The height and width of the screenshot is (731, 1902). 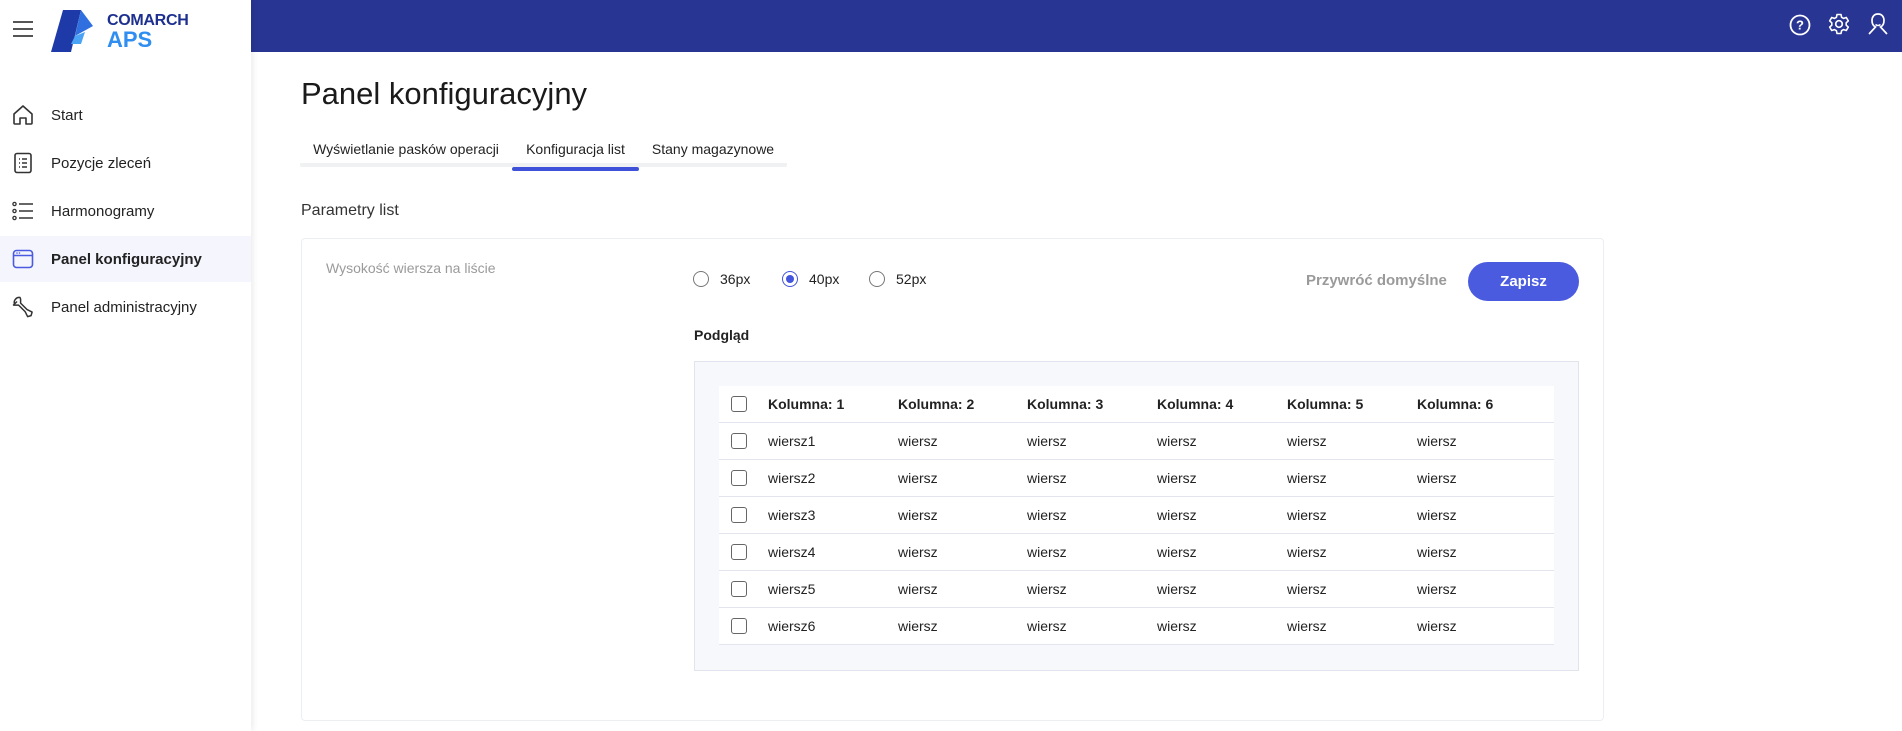 I want to click on save-button: Zapisz, so click(x=1523, y=281).